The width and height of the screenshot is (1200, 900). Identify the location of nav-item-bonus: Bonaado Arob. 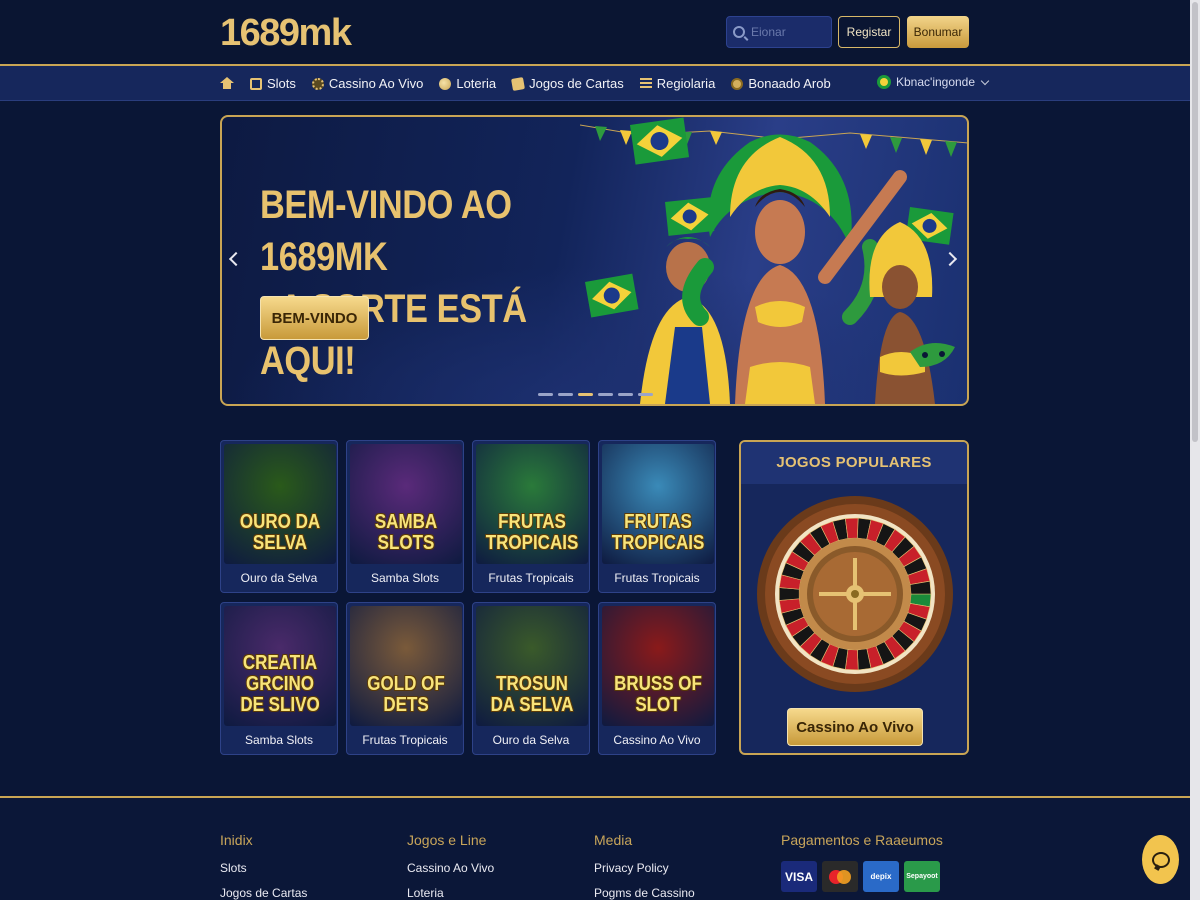
(781, 83).